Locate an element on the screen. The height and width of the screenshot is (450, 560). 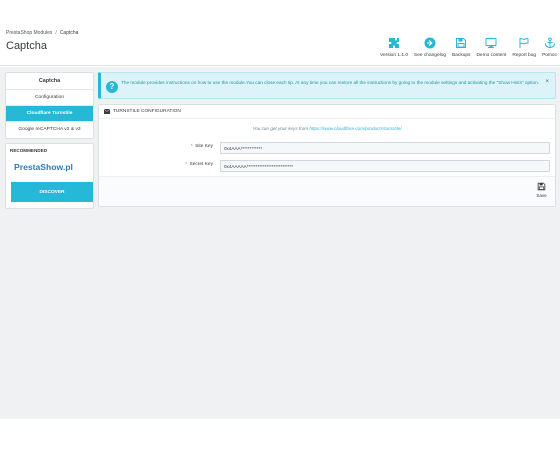
save-icon is located at coordinates (541, 186).